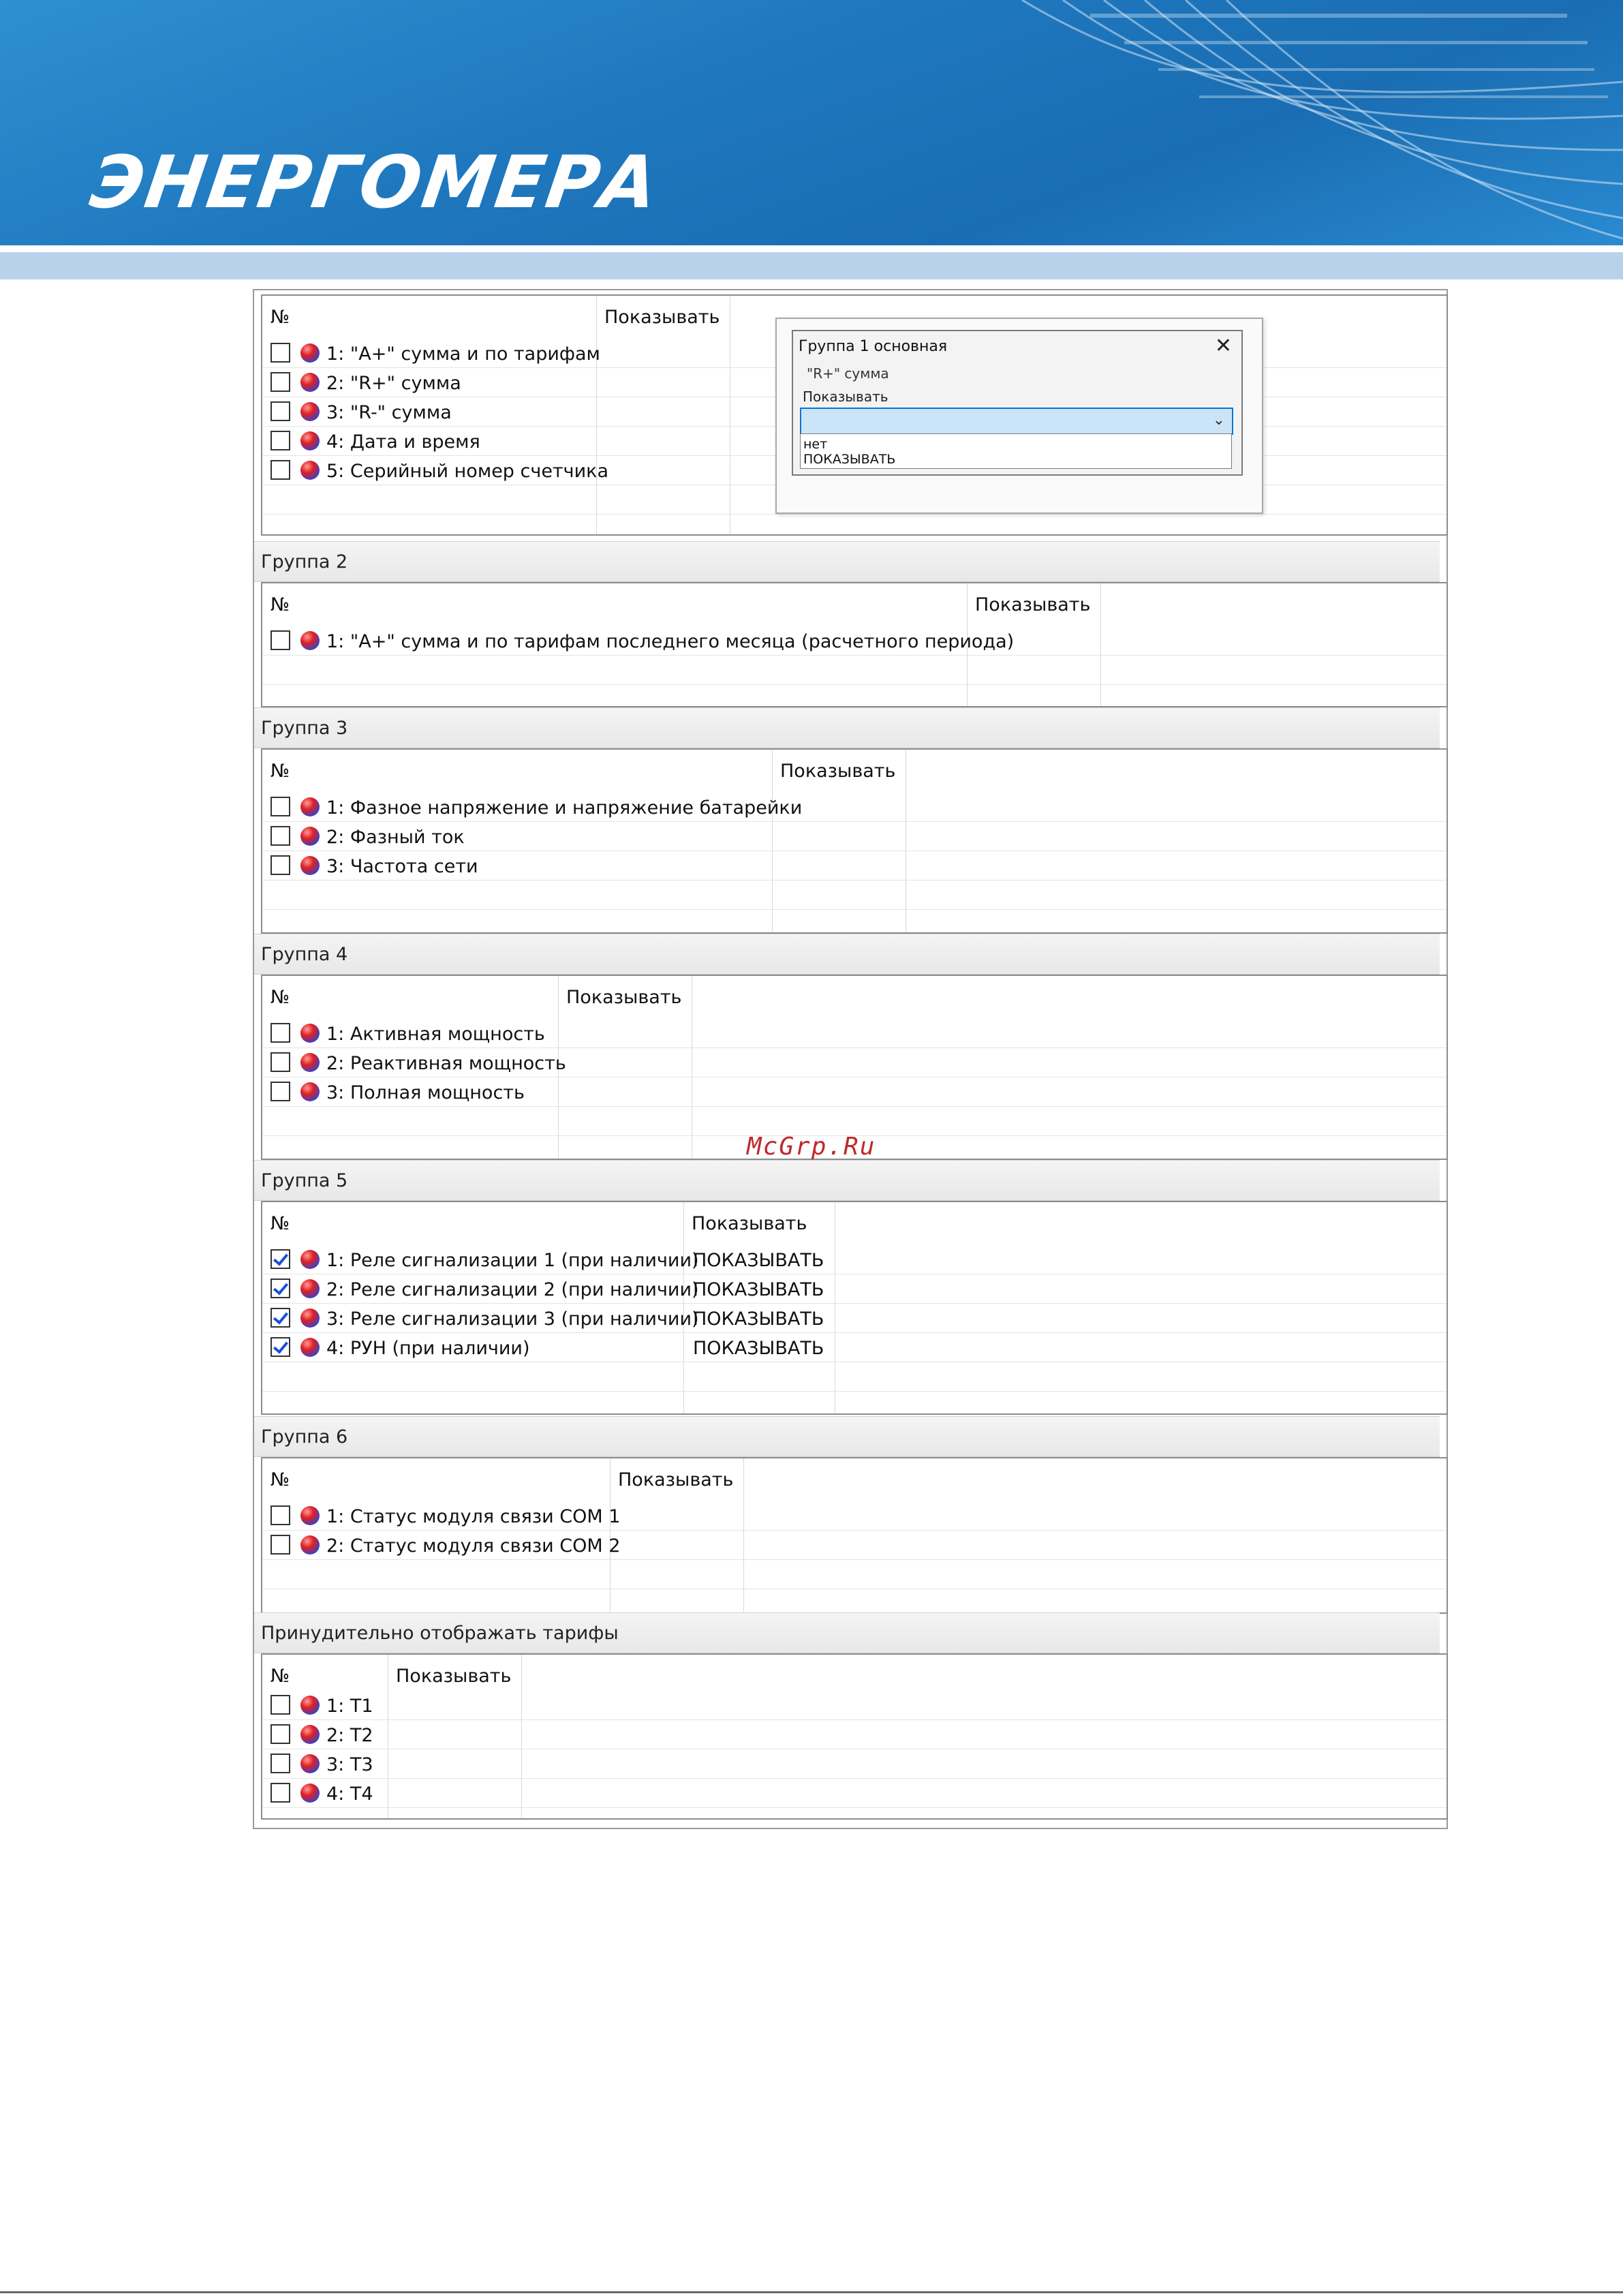  What do you see at coordinates (854, 1764) in the screenshot?
I see `list-item: 3: T3` at bounding box center [854, 1764].